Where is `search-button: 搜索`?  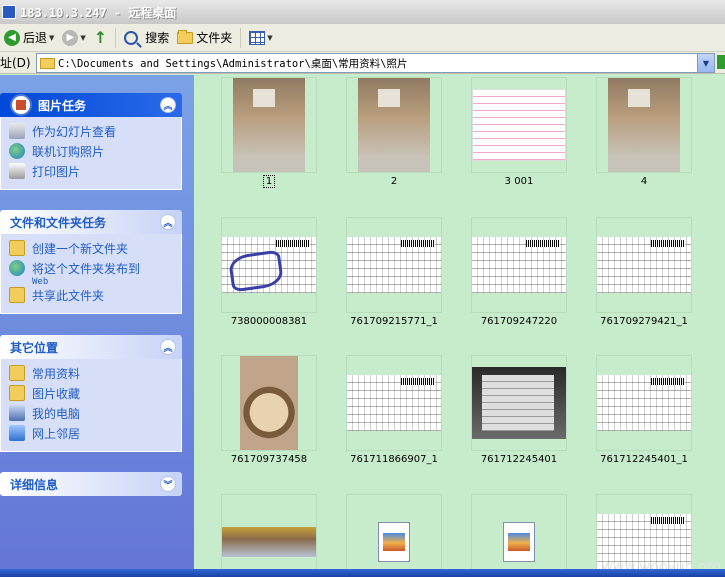 search-button: 搜索 is located at coordinates (146, 38).